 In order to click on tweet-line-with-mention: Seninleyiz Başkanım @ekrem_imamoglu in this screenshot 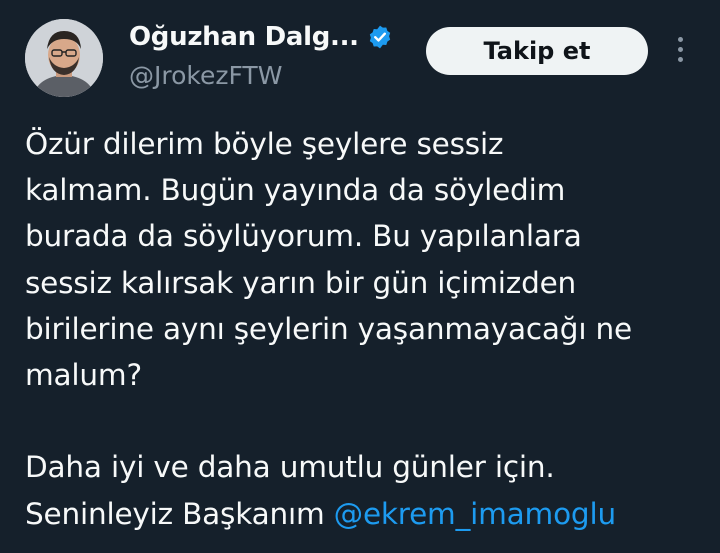, I will do `click(370, 514)`.